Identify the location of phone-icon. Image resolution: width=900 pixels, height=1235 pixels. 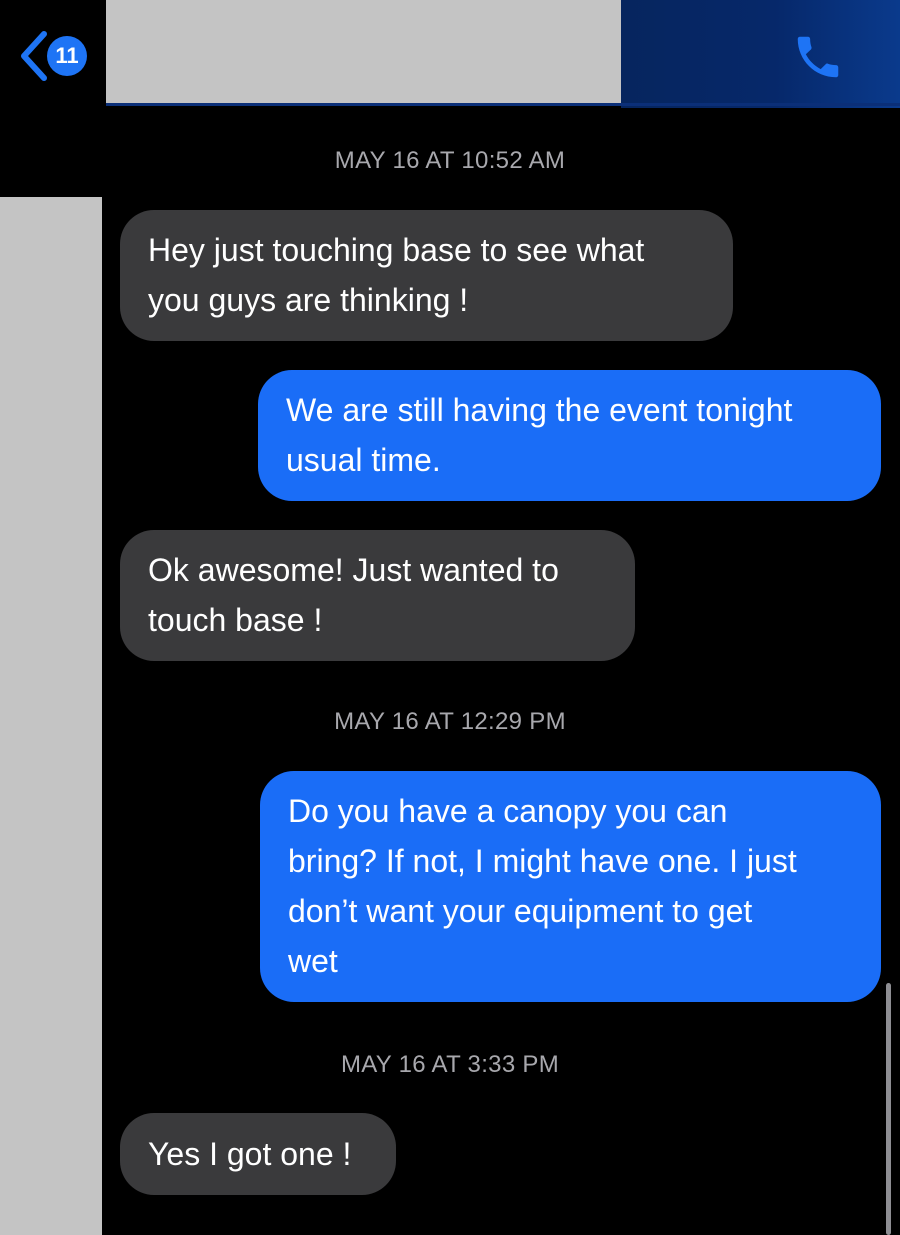
(818, 57).